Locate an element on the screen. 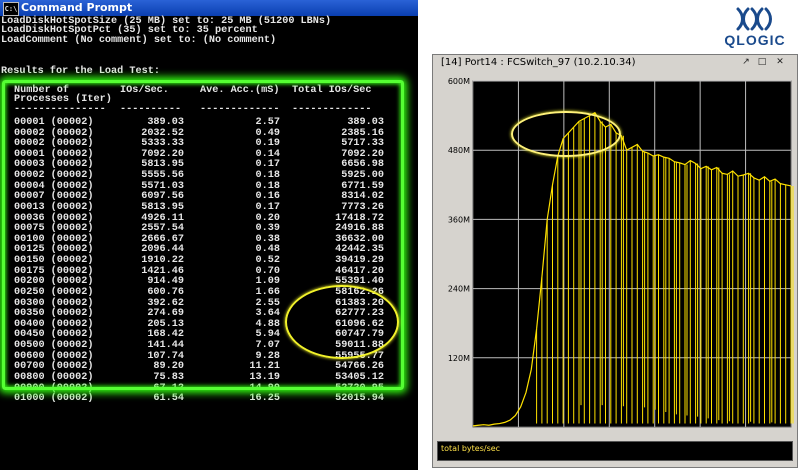  cmd-titlebar: C:\ Command Prompt is located at coordinates (209, 8).